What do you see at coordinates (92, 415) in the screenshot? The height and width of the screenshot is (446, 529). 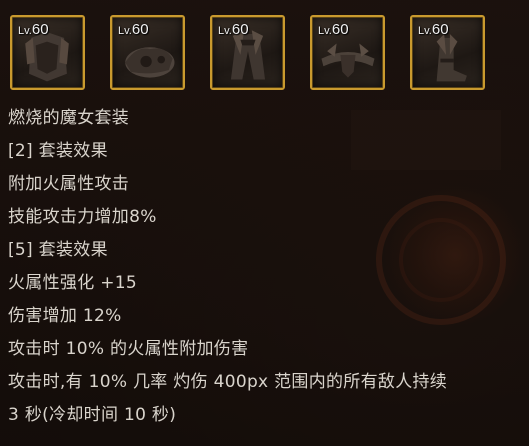 I see `set-bonus-5-line: 3 秒(冷却时间 10 秒)` at bounding box center [92, 415].